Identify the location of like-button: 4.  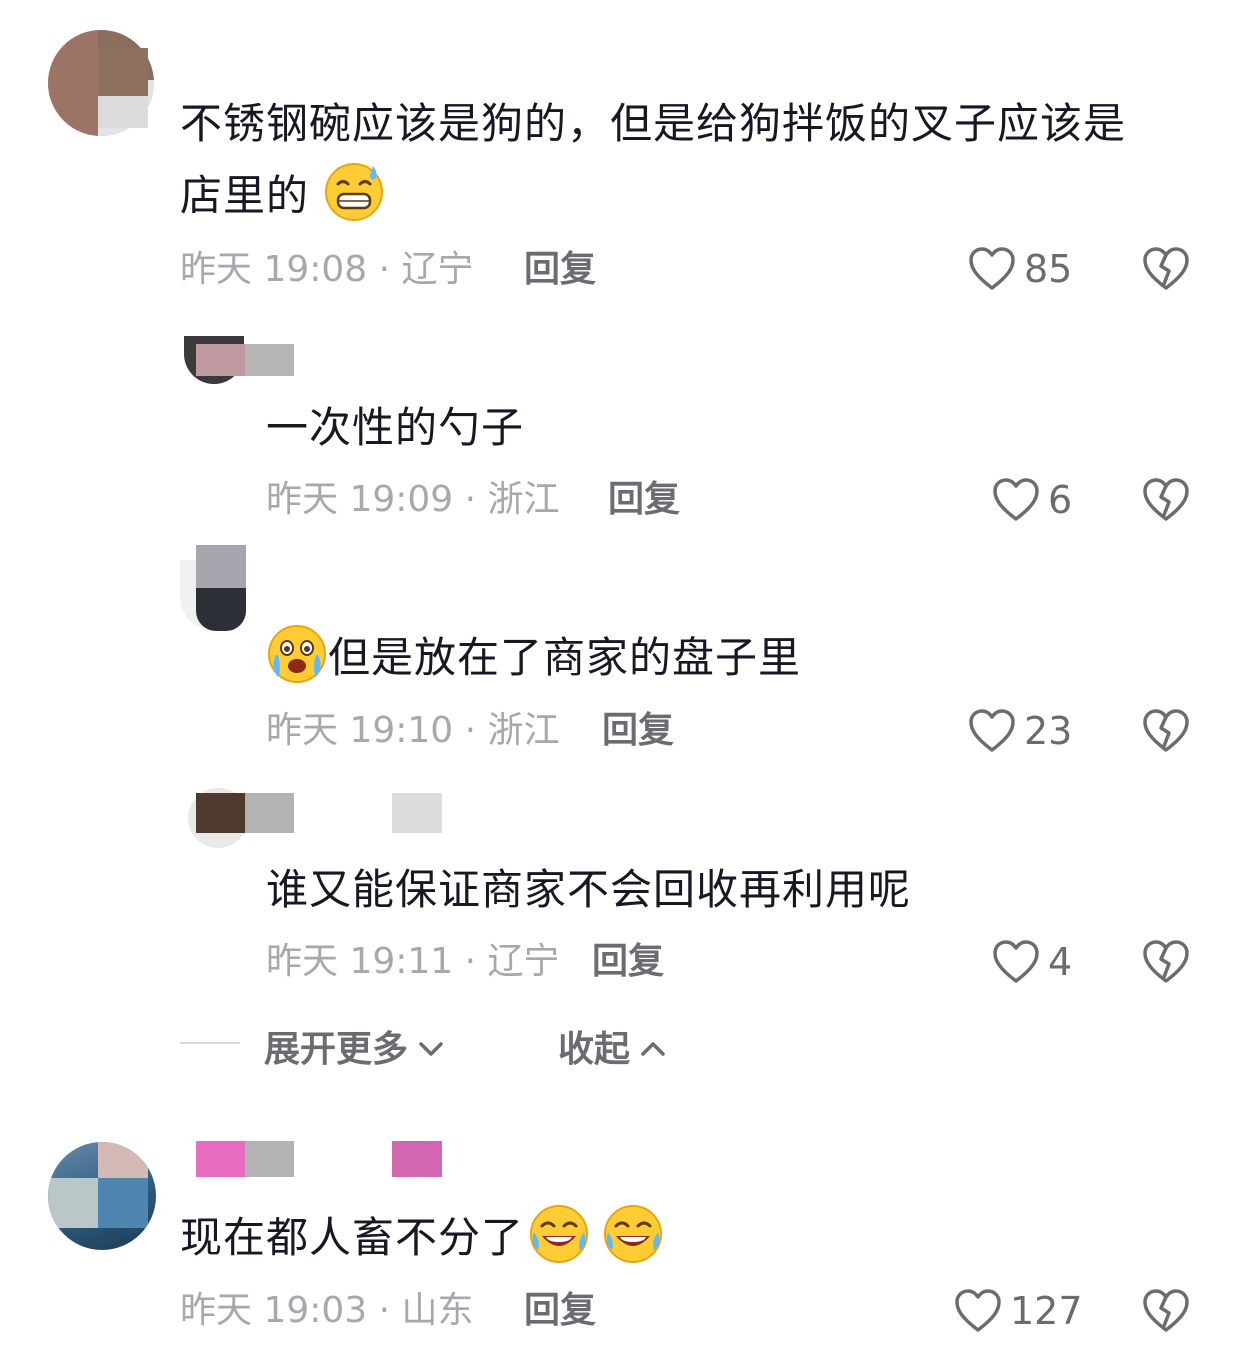
(1032, 962).